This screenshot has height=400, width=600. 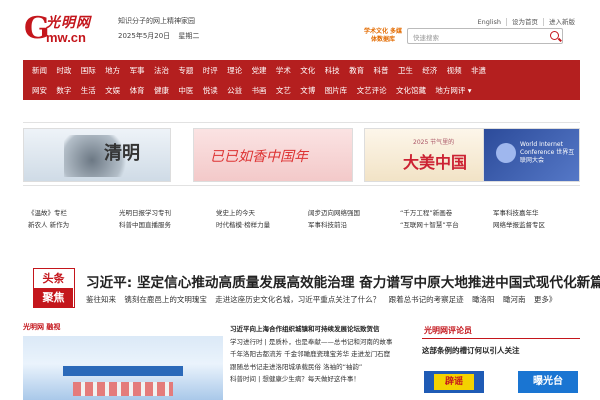 What do you see at coordinates (454, 70) in the screenshot?
I see `nav-item: 视频` at bounding box center [454, 70].